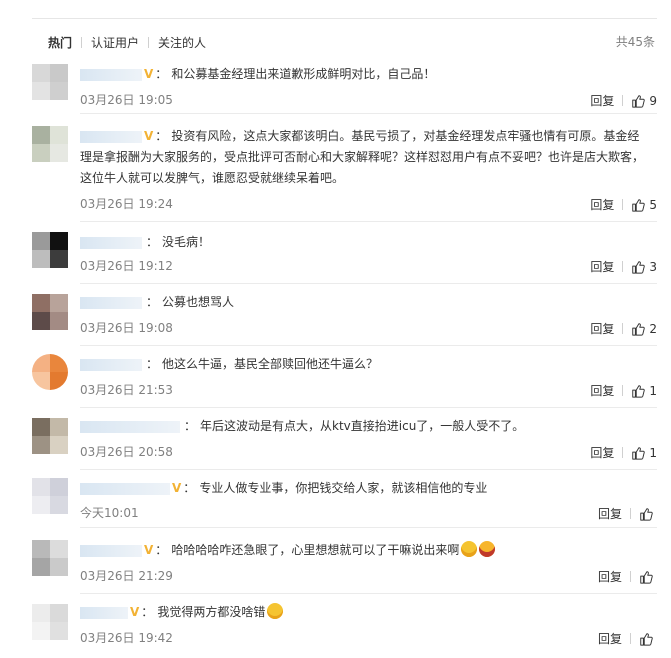  What do you see at coordinates (126, 266) in the screenshot?
I see `comment-time: 03月26日 19:12` at bounding box center [126, 266].